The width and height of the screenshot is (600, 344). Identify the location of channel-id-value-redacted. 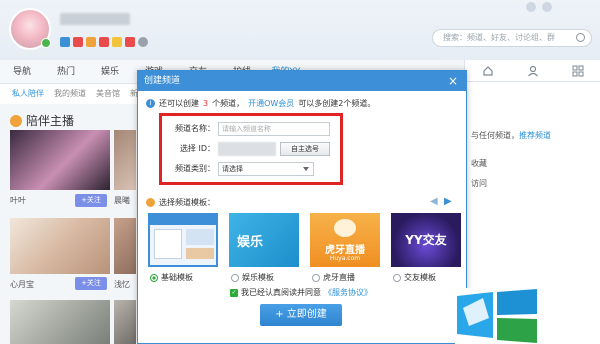
(247, 149).